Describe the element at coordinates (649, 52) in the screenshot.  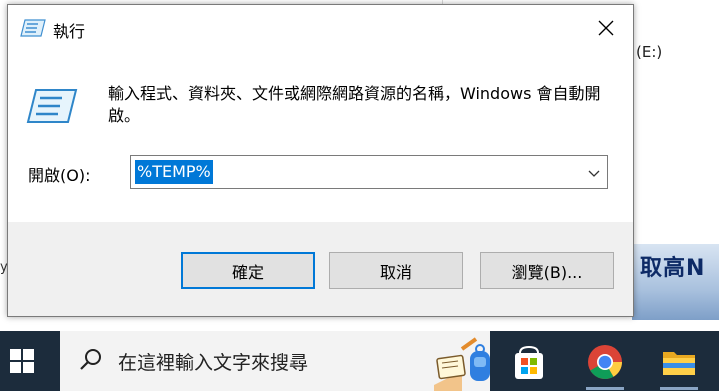
I see `drive-label: (E:)` at that location.